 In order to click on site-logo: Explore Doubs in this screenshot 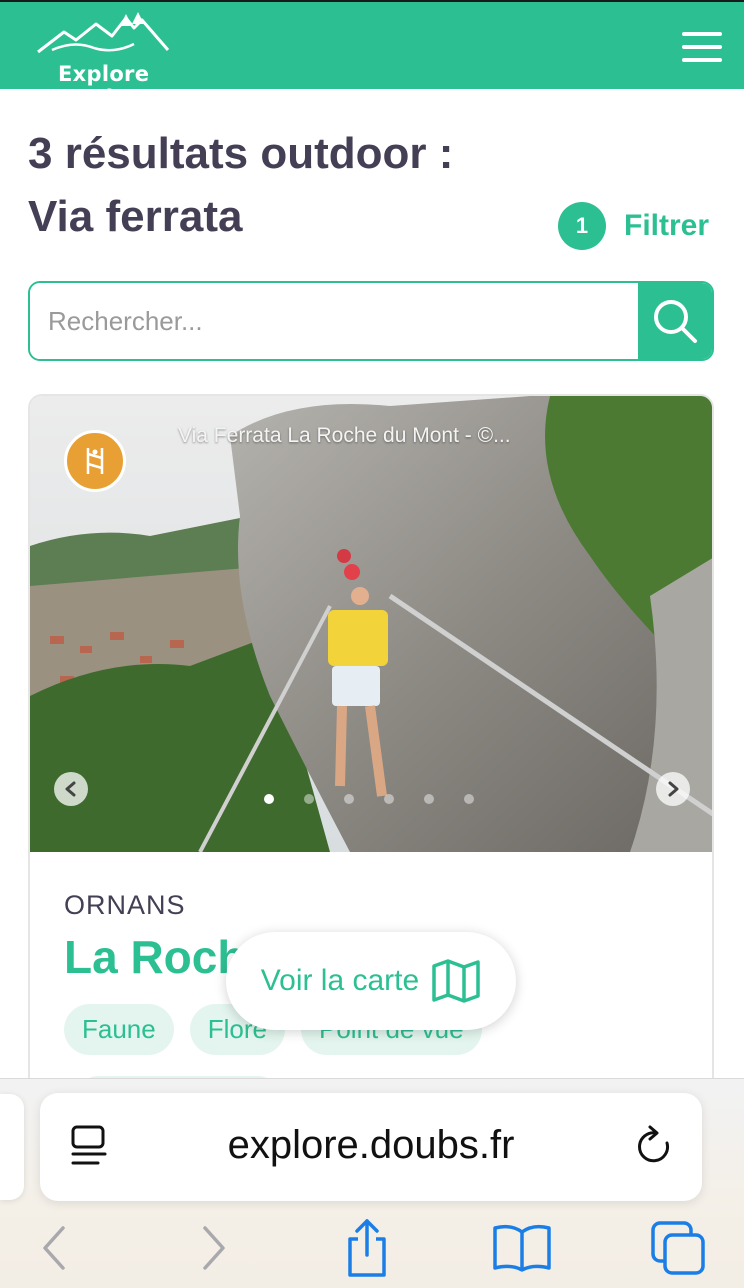, I will do `click(108, 60)`.